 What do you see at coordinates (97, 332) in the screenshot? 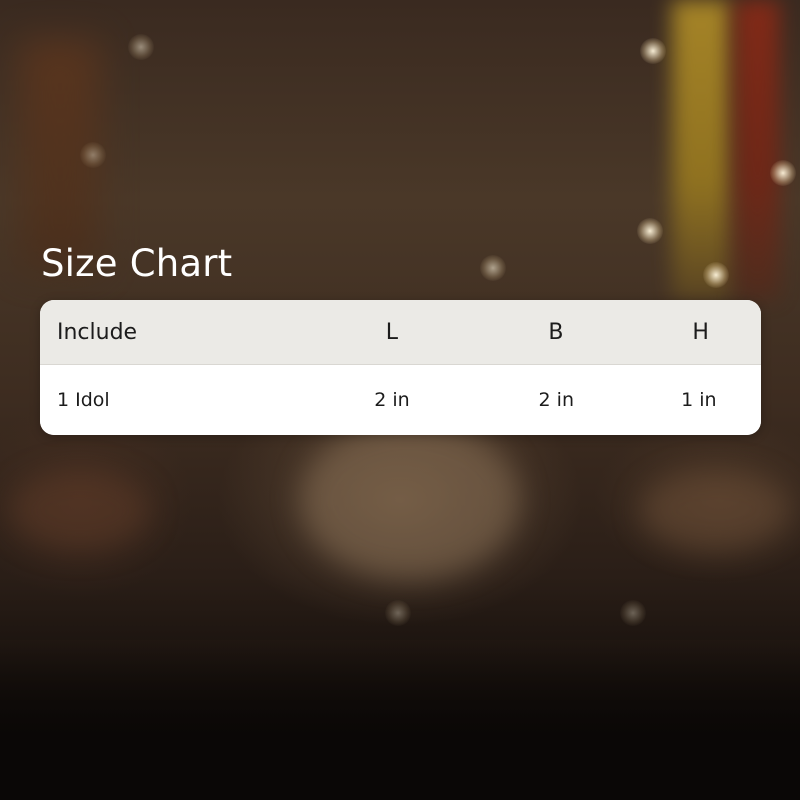
I see `header-include: Include` at bounding box center [97, 332].